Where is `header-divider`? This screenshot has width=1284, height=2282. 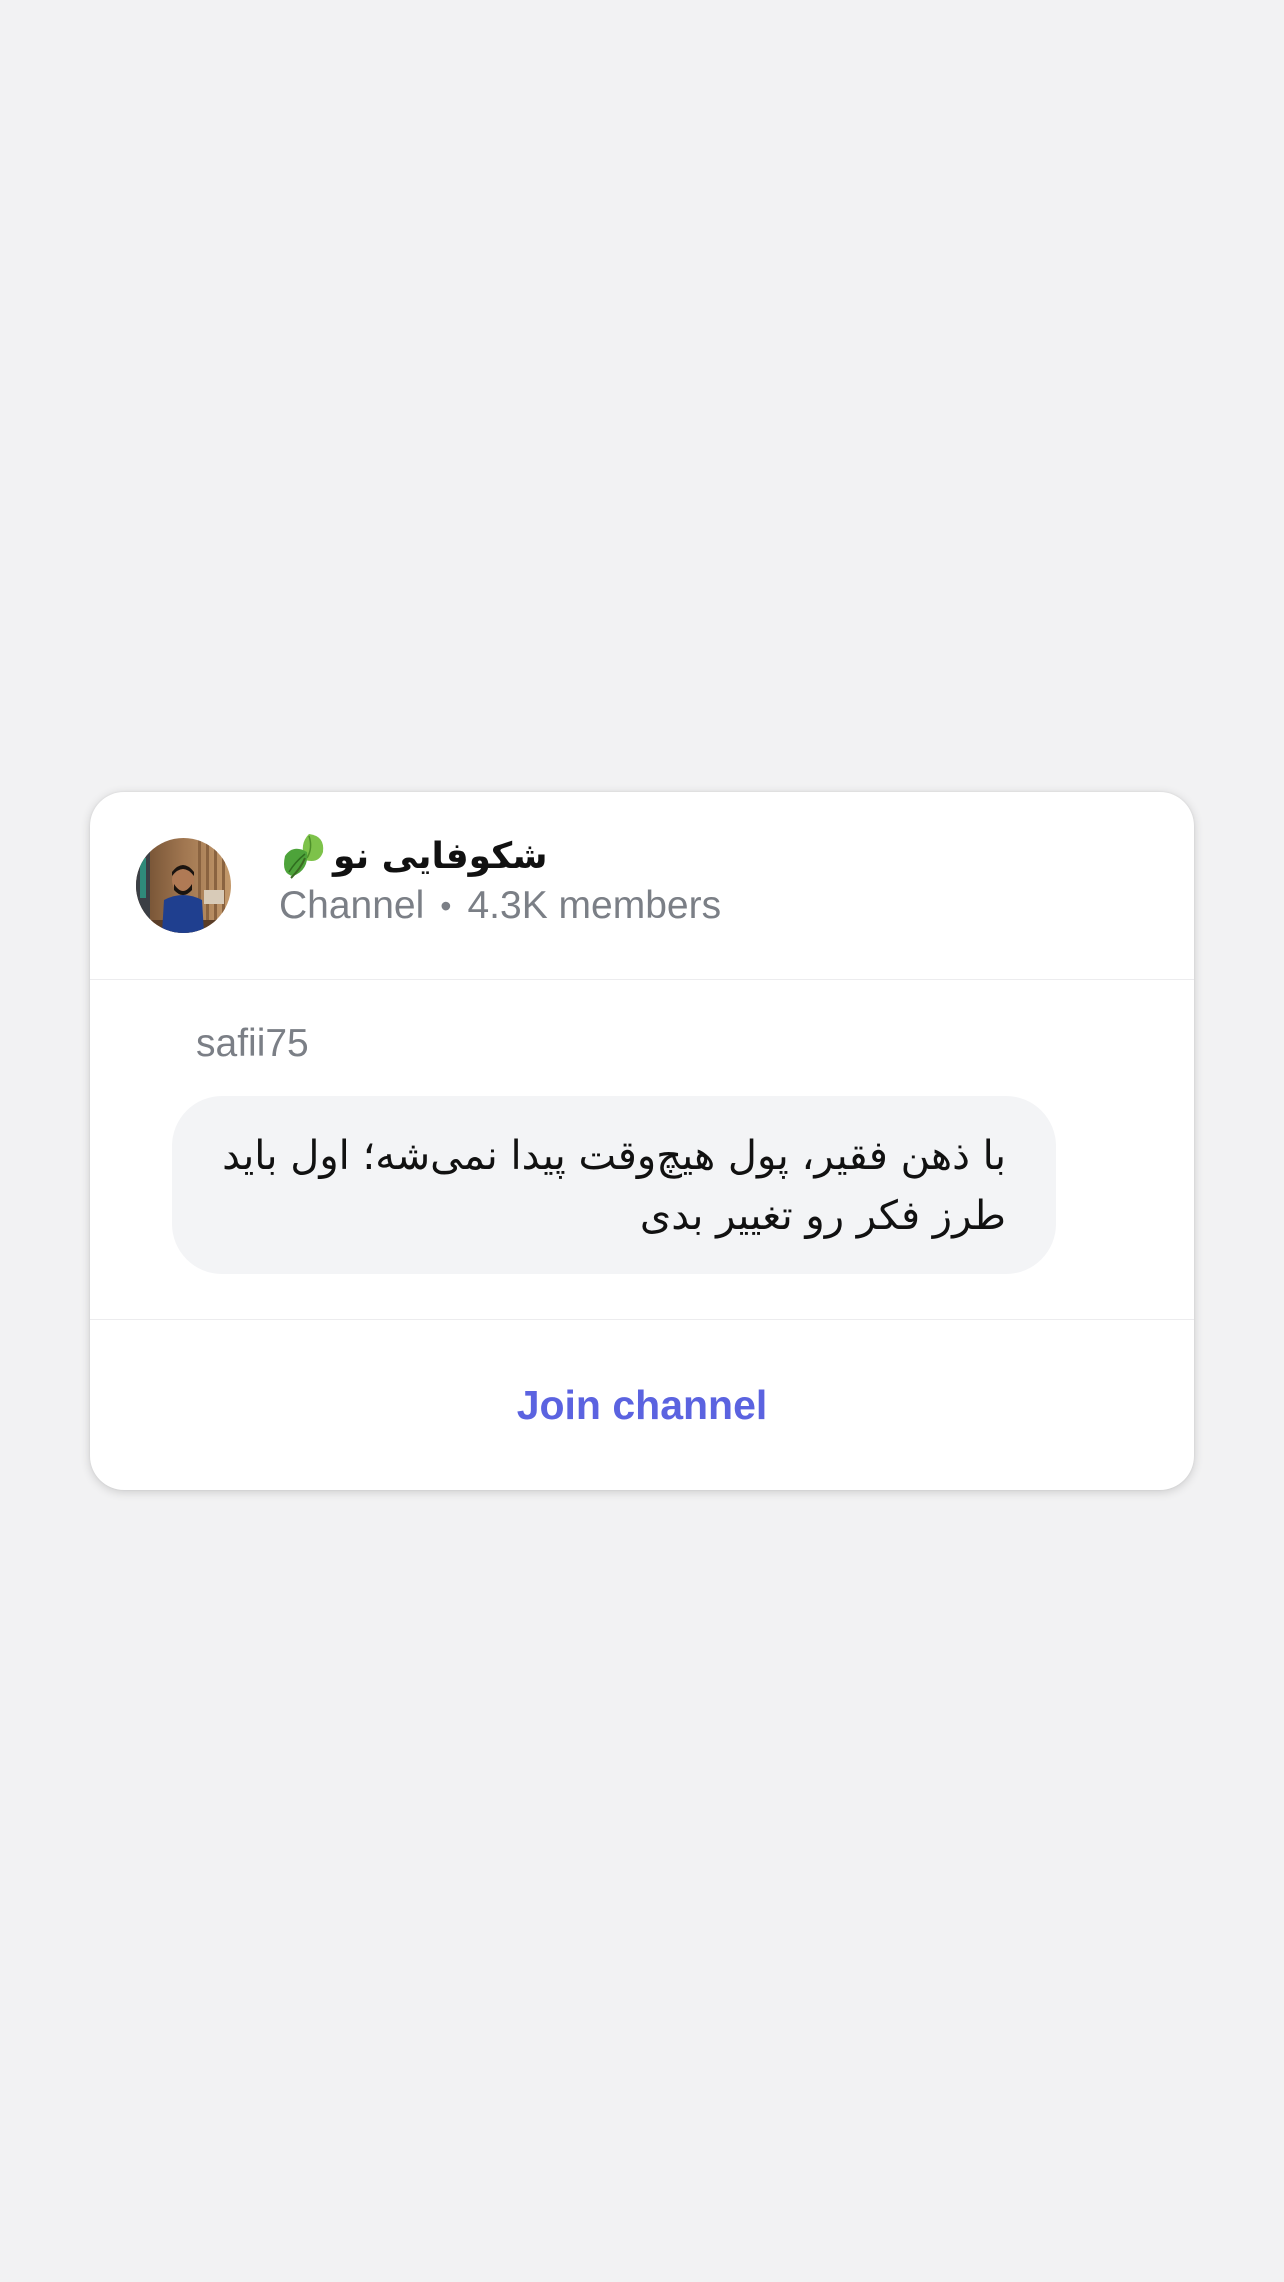
header-divider is located at coordinates (642, 979).